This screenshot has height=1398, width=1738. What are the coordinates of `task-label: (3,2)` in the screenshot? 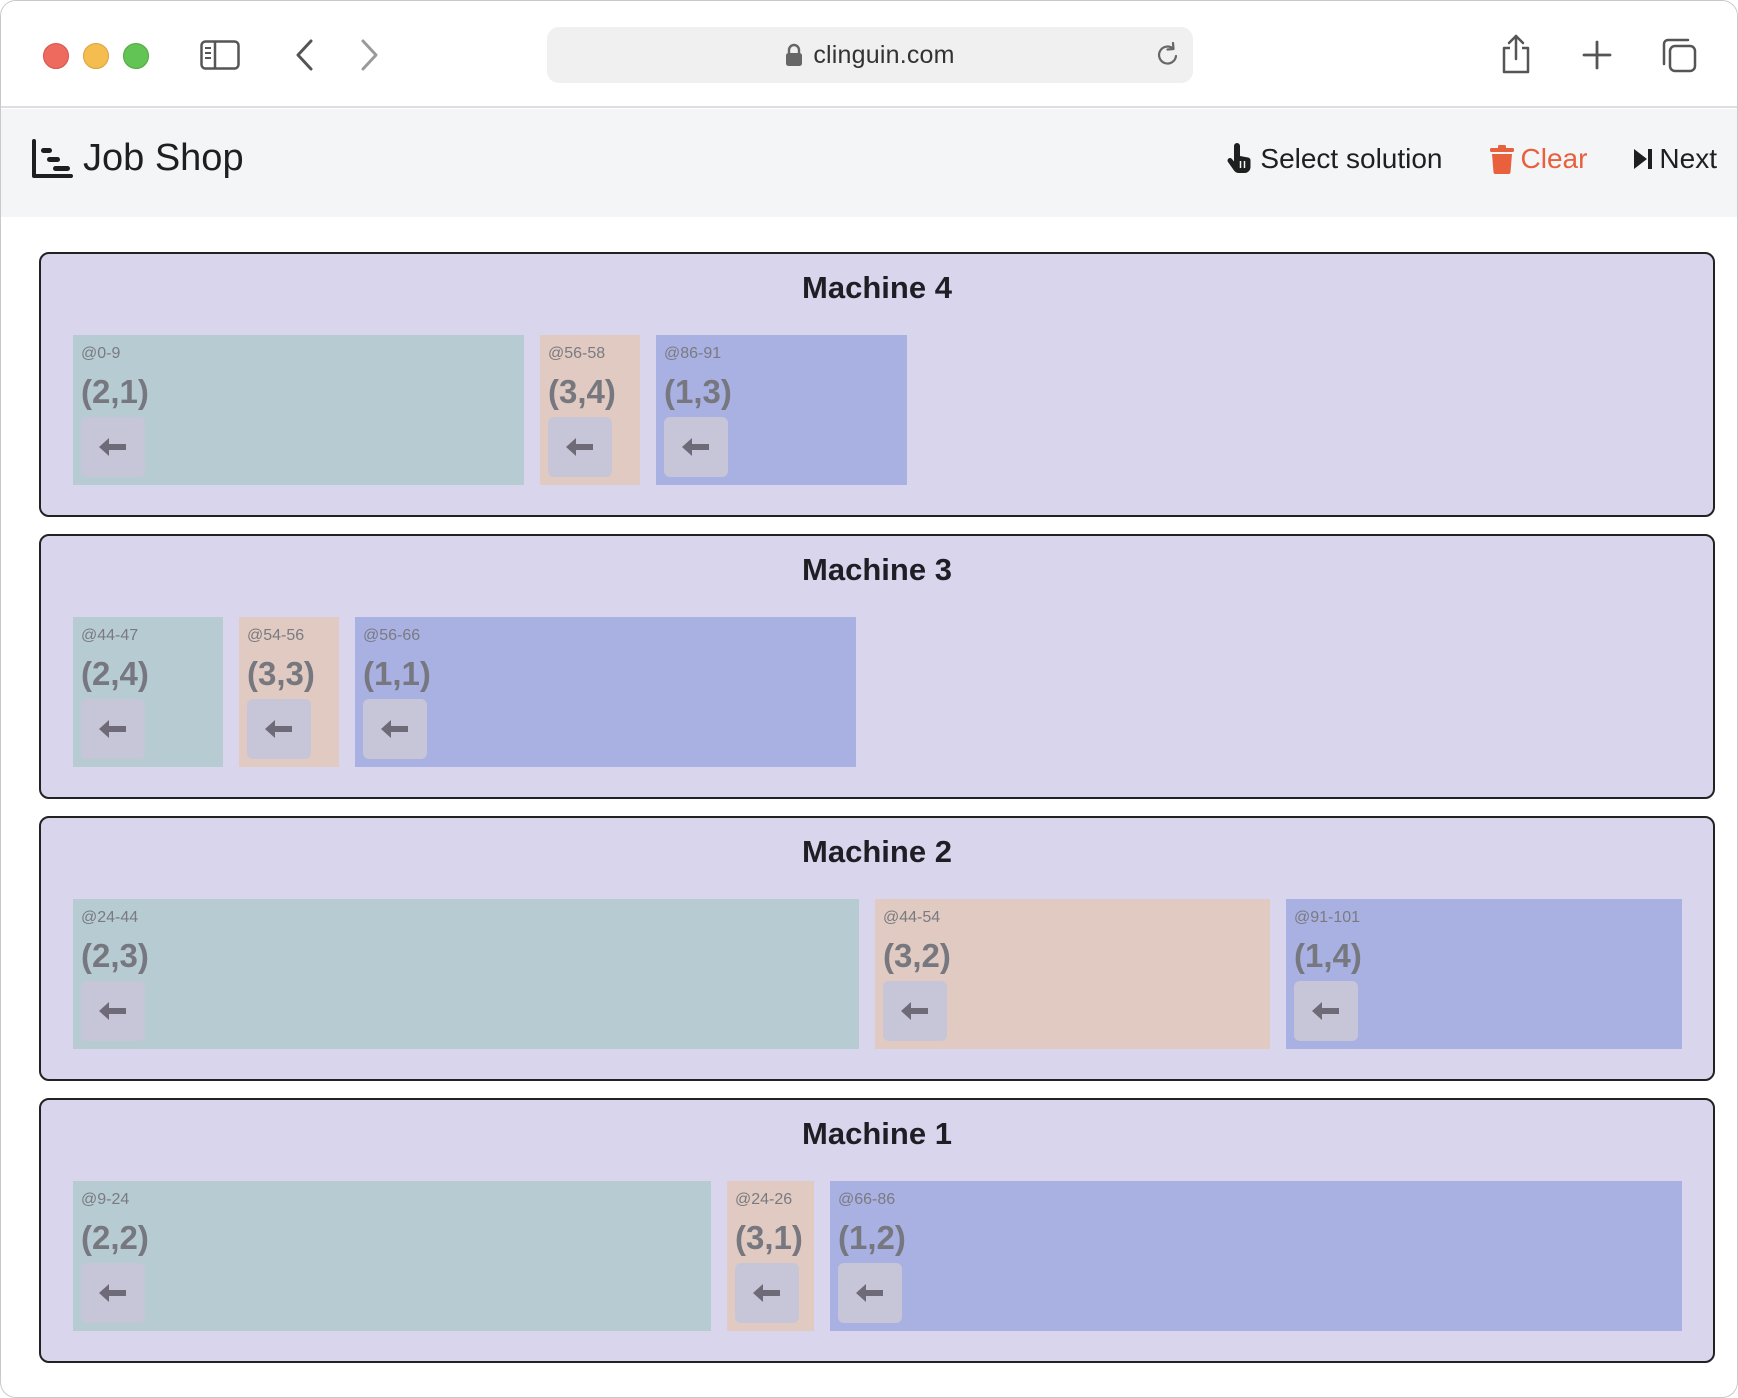 It's located at (917, 955).